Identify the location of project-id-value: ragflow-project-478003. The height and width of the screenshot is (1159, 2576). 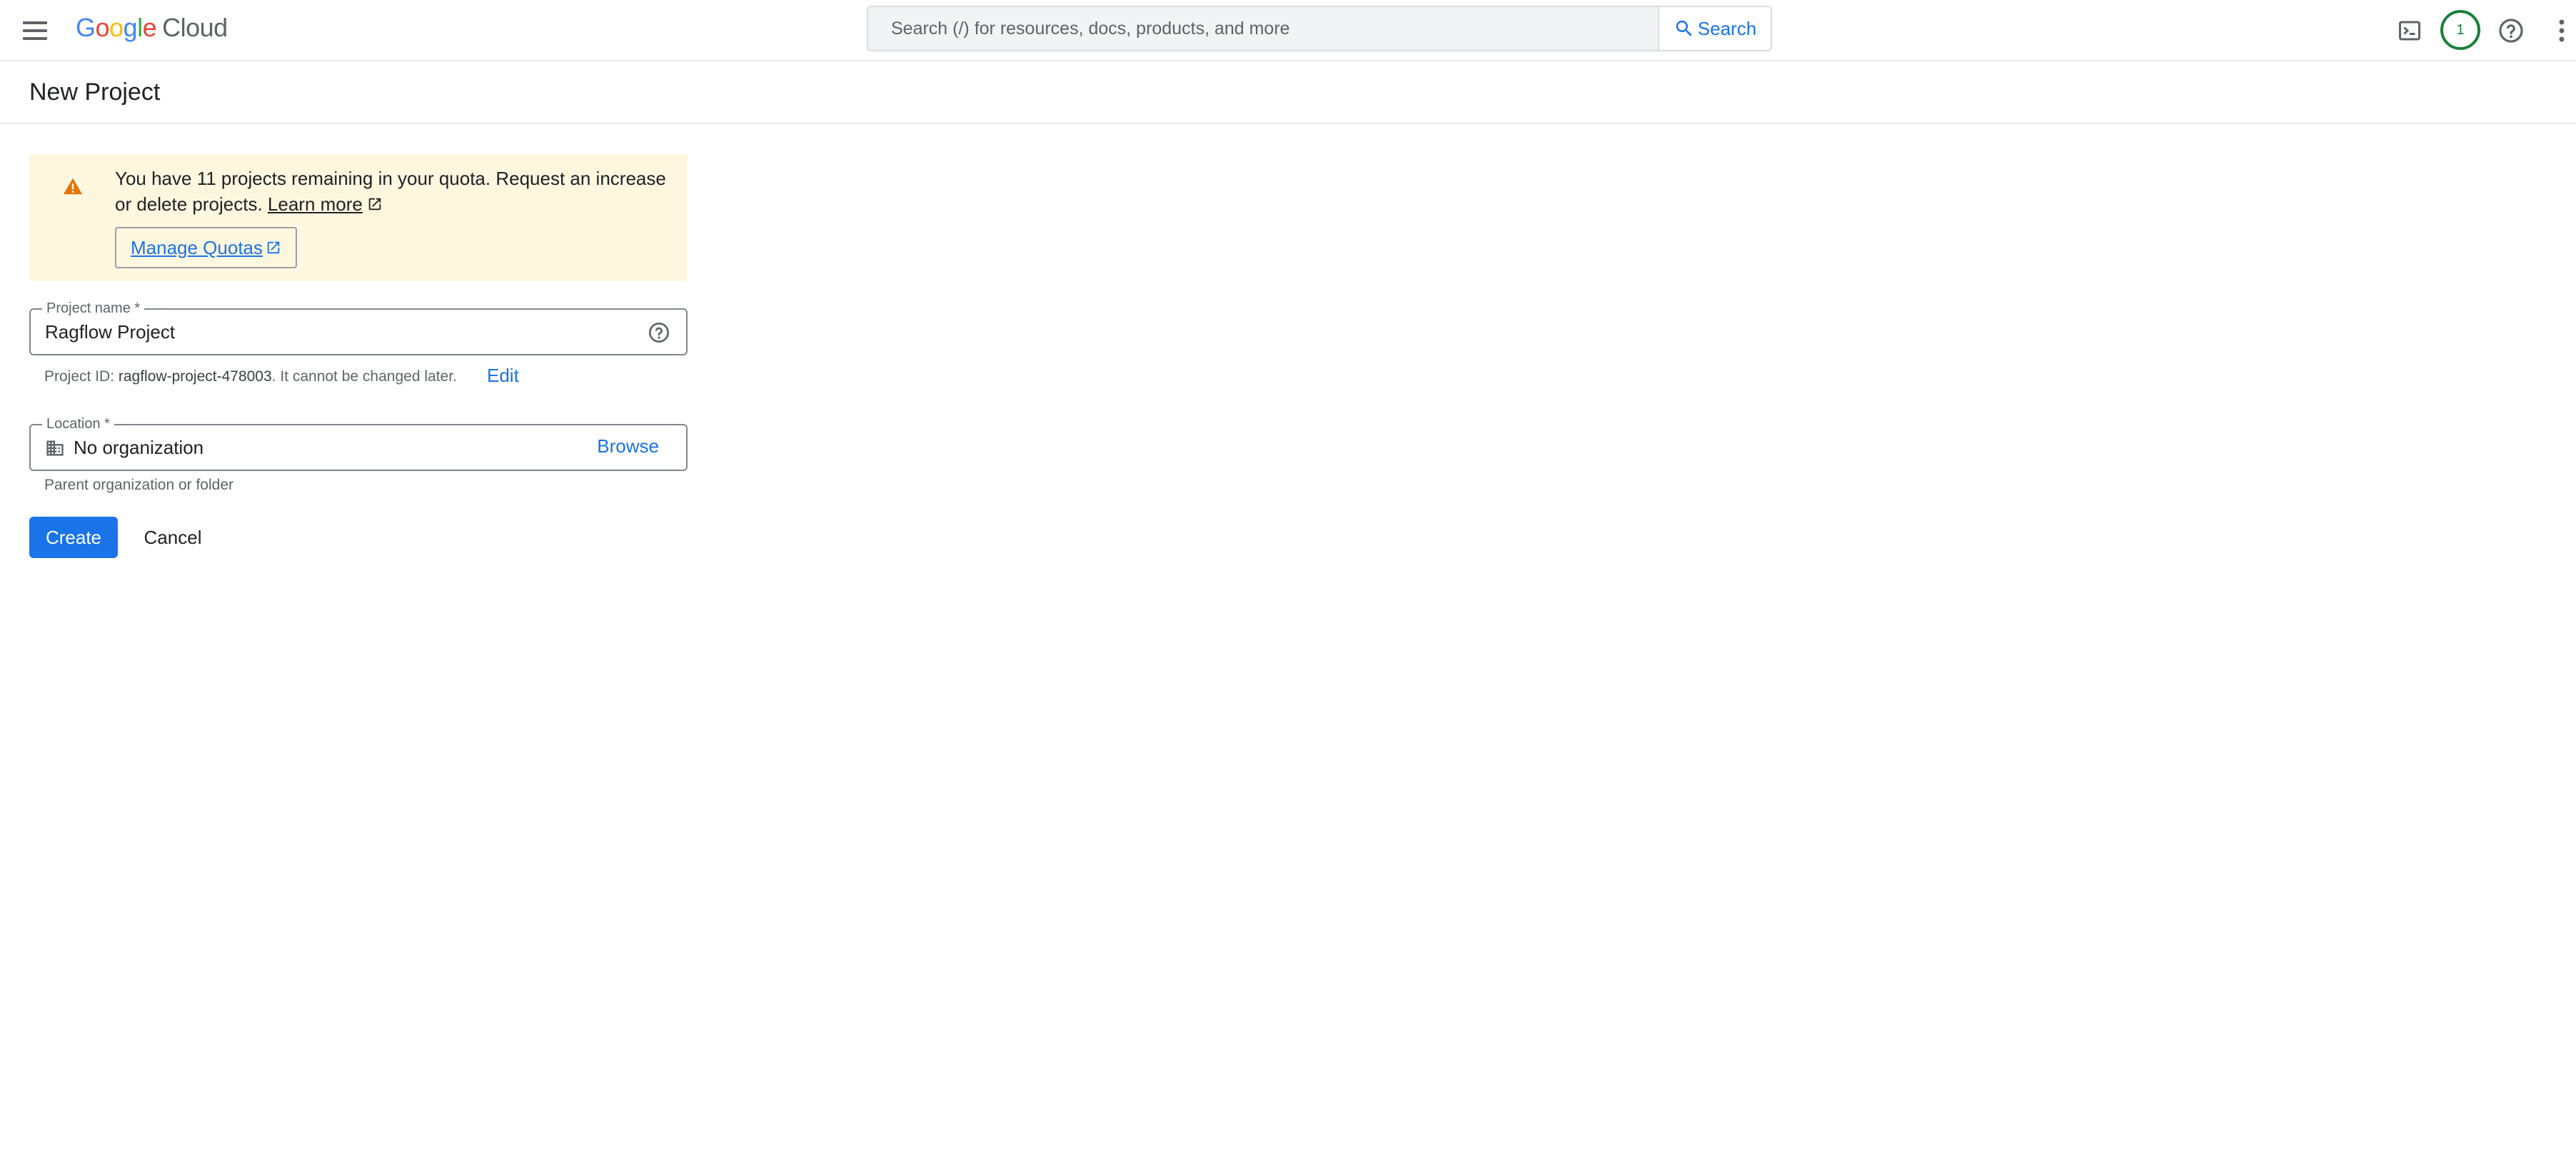
(195, 376).